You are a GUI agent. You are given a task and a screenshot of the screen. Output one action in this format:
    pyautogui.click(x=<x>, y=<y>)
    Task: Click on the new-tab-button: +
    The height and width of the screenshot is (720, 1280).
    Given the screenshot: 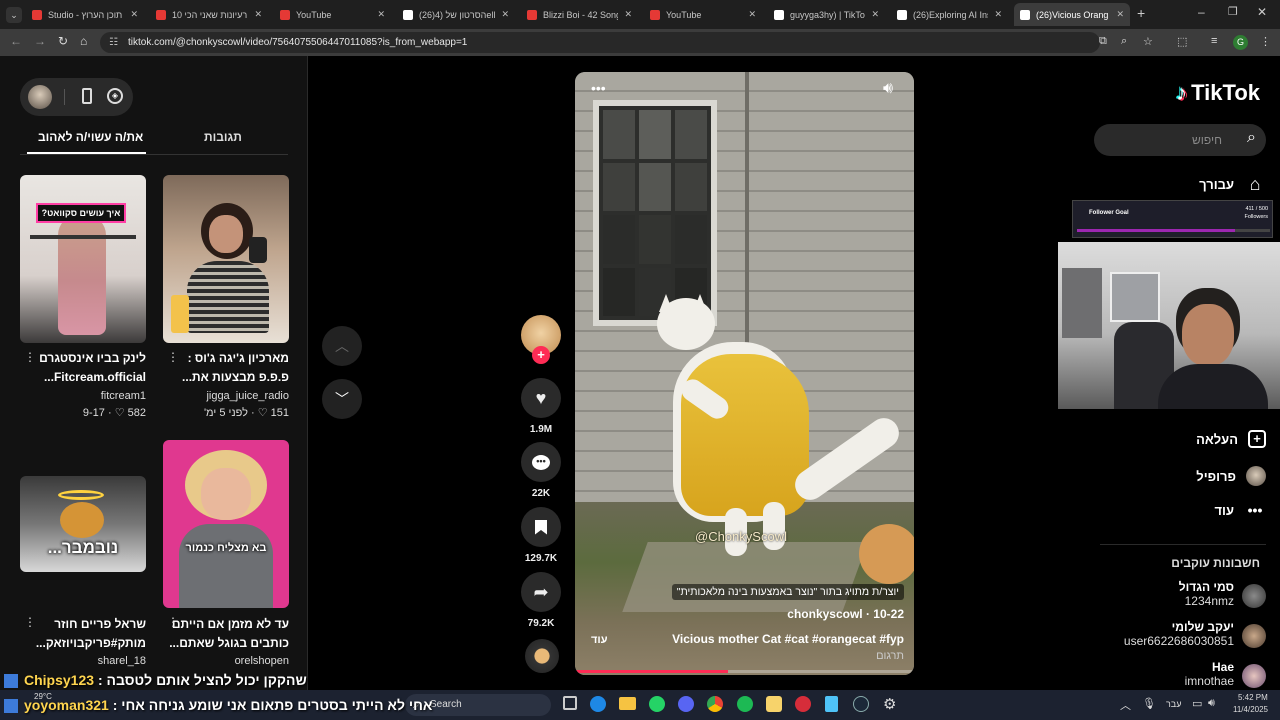 What is the action you would take?
    pyautogui.click(x=1141, y=13)
    